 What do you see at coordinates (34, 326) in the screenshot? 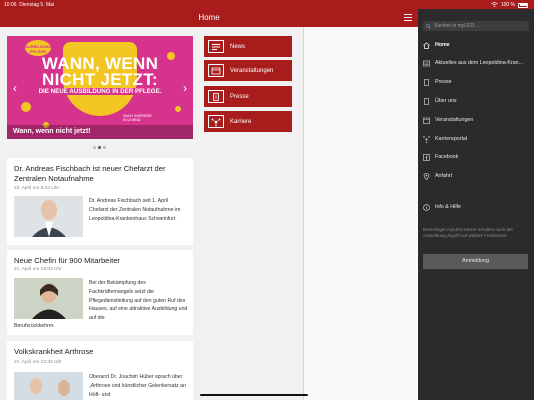
I see `article-excerpt-cont: Berufsrückkehrer.` at bounding box center [34, 326].